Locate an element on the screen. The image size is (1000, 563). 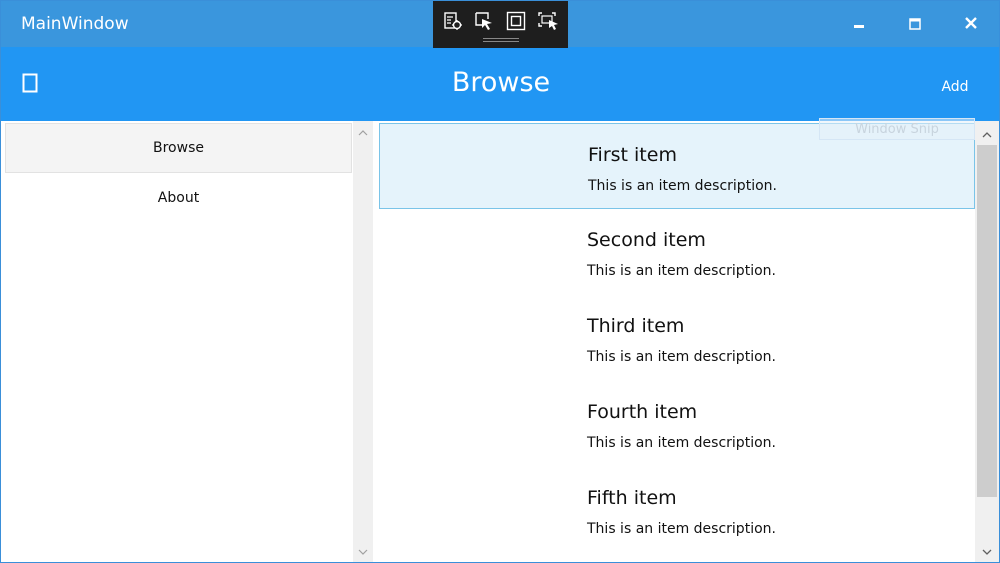
list-item: Third item This is an item description. is located at coordinates (677, 338).